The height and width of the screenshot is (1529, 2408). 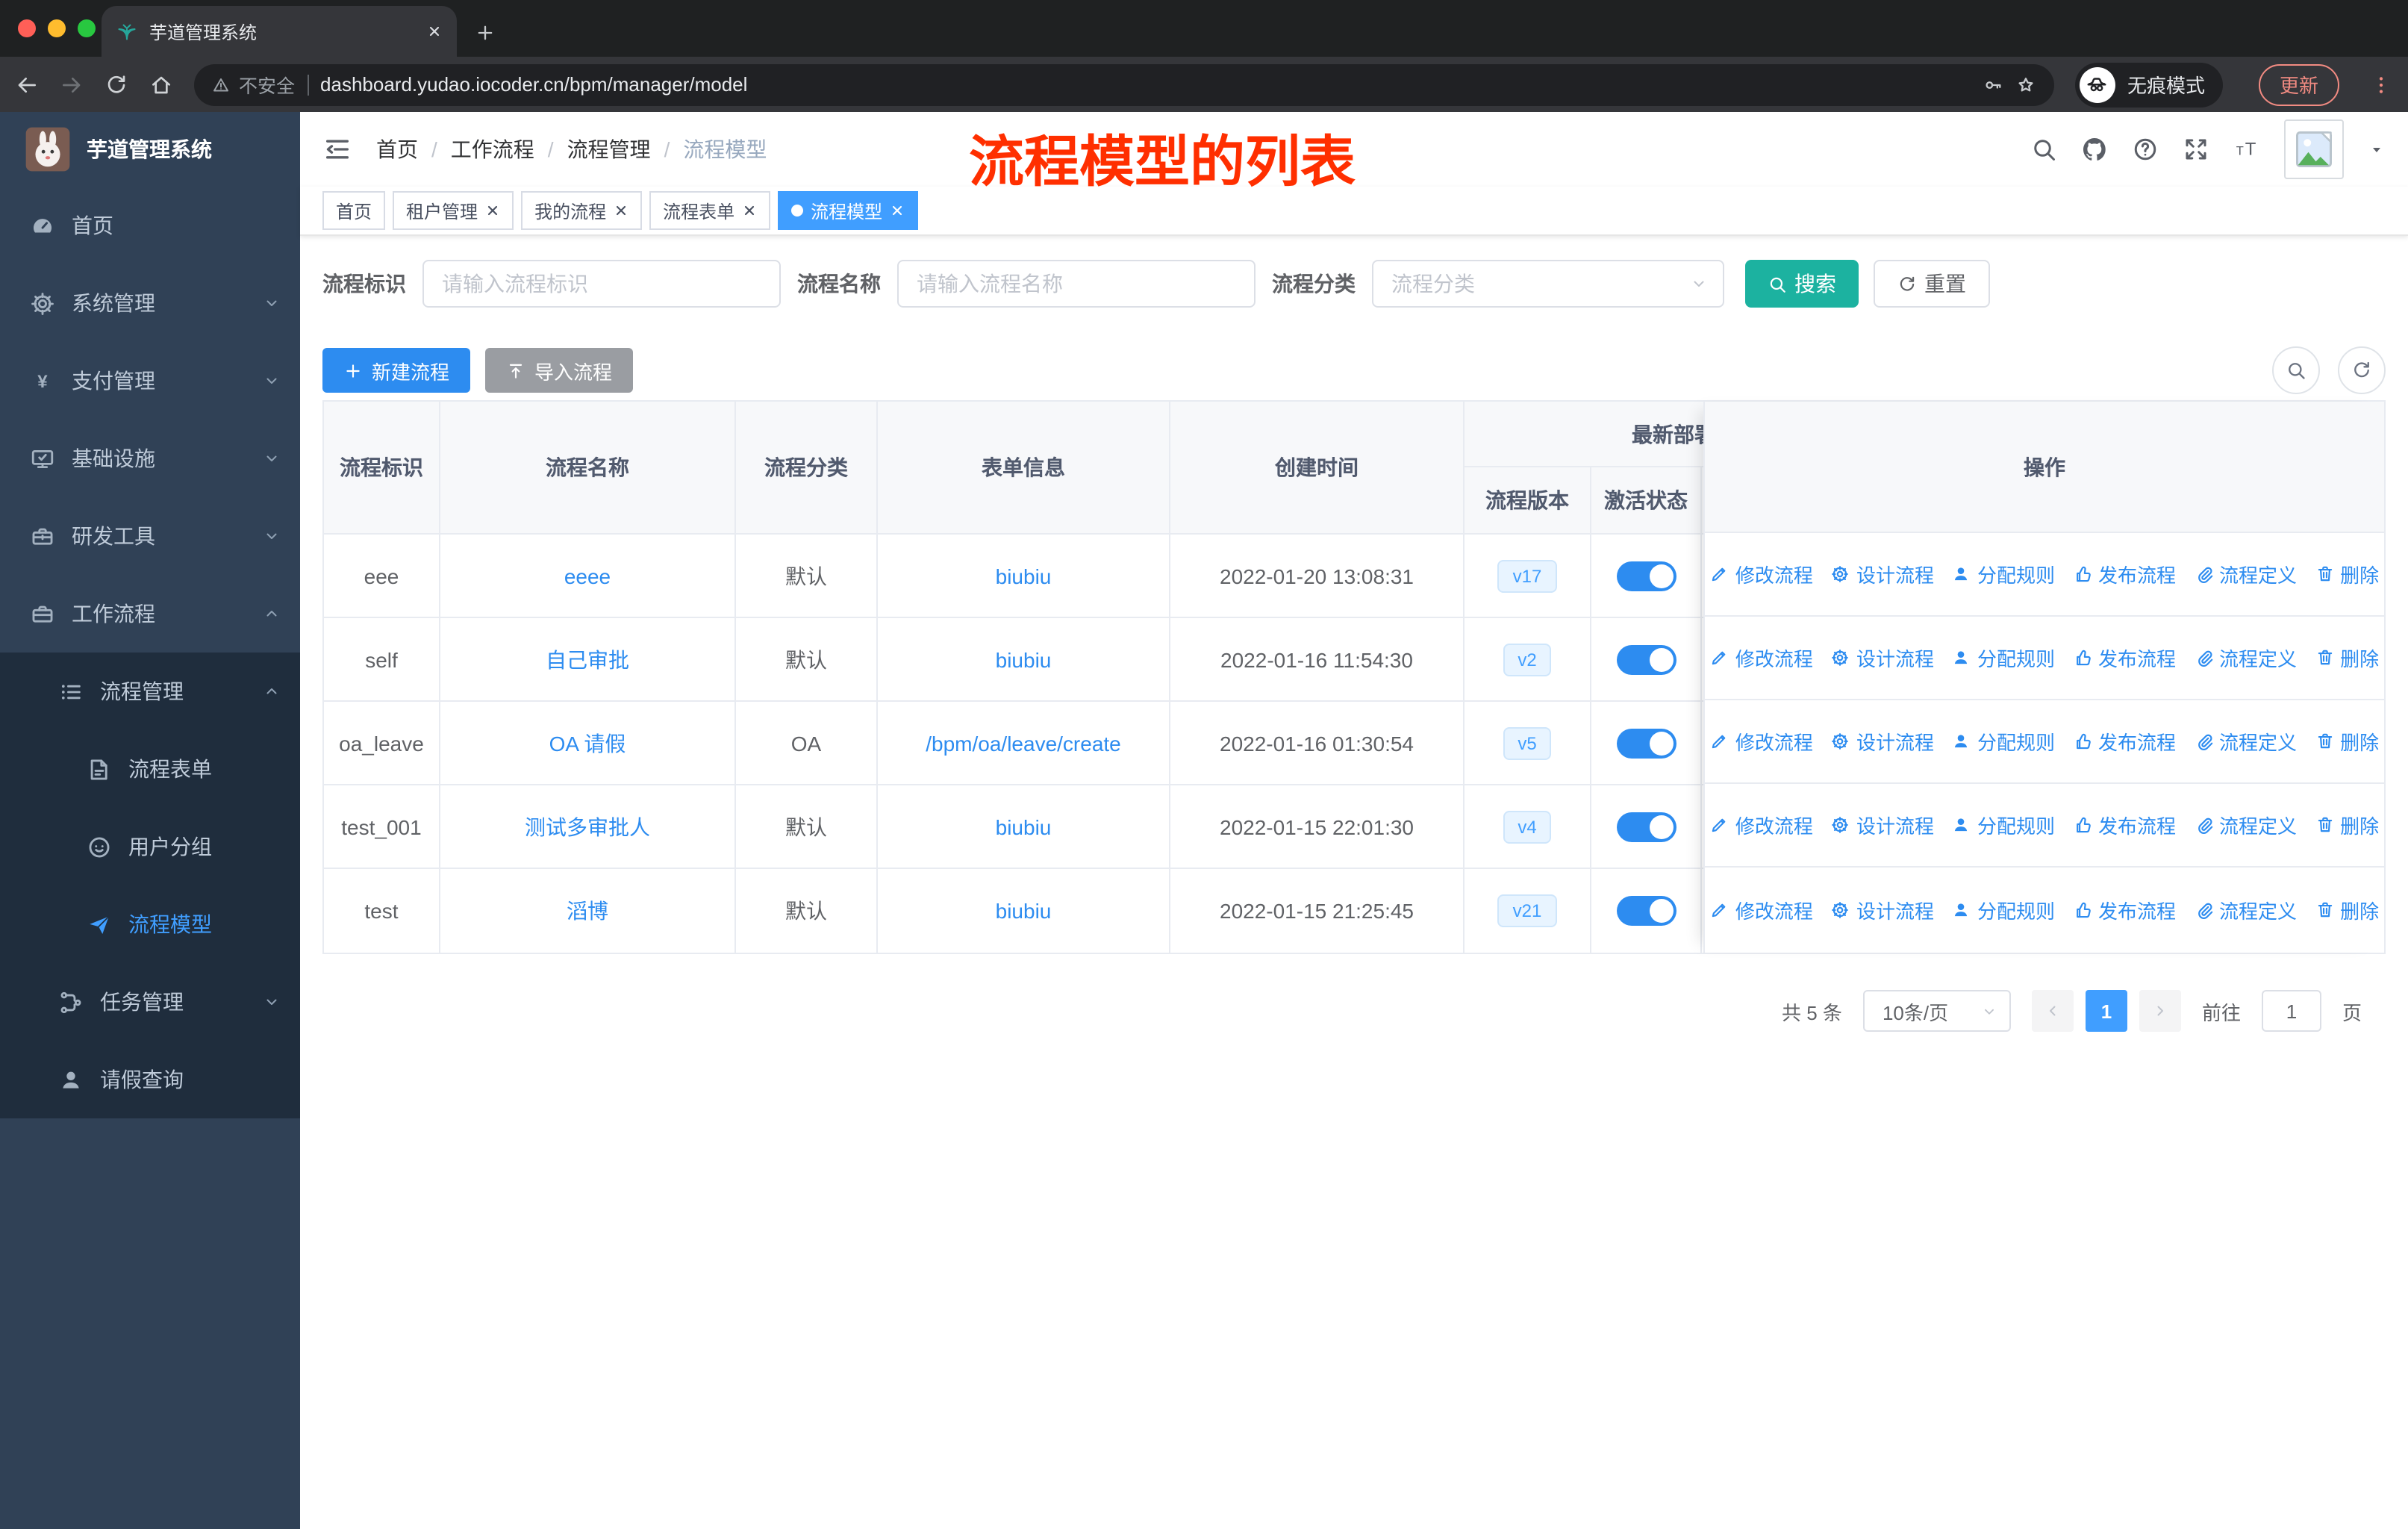 I want to click on forward-icon, so click(x=72, y=84).